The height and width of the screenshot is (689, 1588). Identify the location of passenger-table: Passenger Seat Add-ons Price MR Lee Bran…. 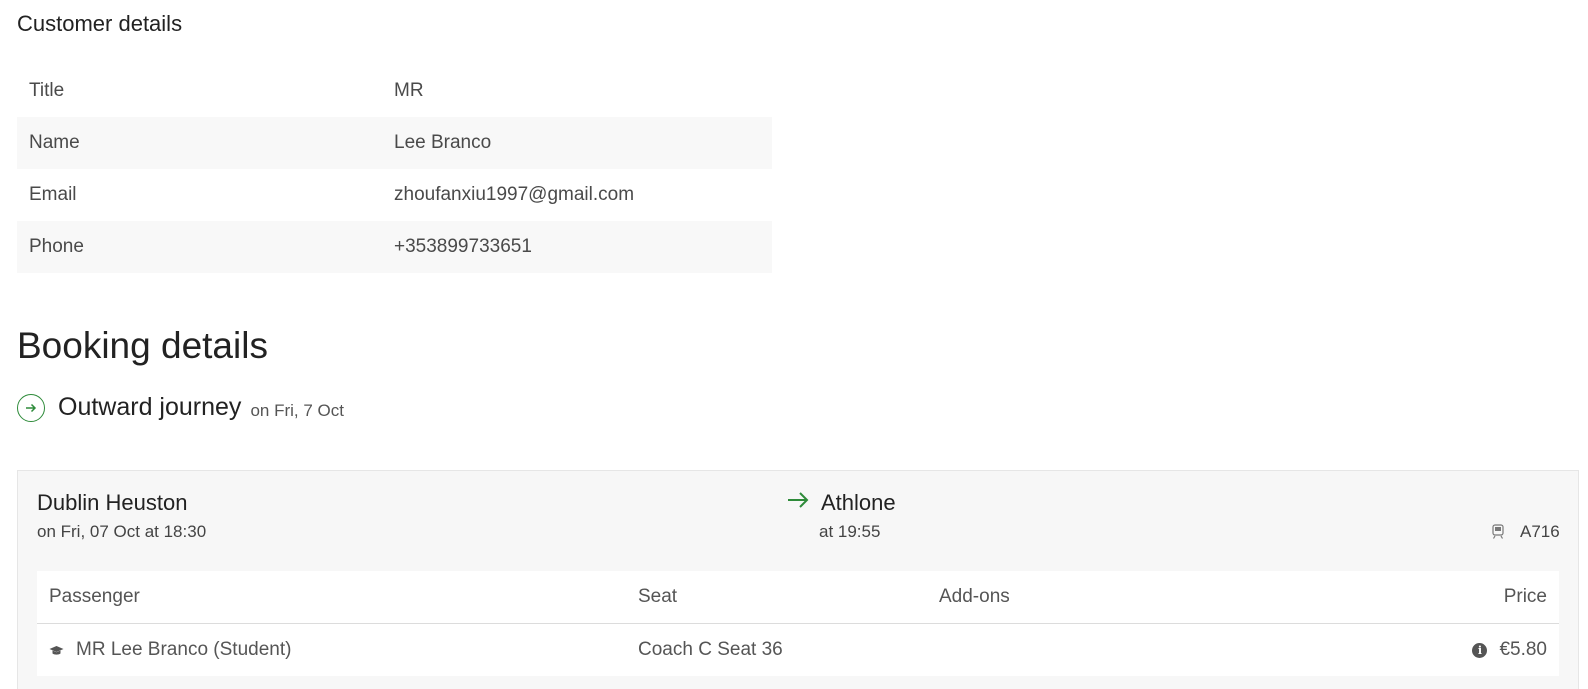
(798, 623).